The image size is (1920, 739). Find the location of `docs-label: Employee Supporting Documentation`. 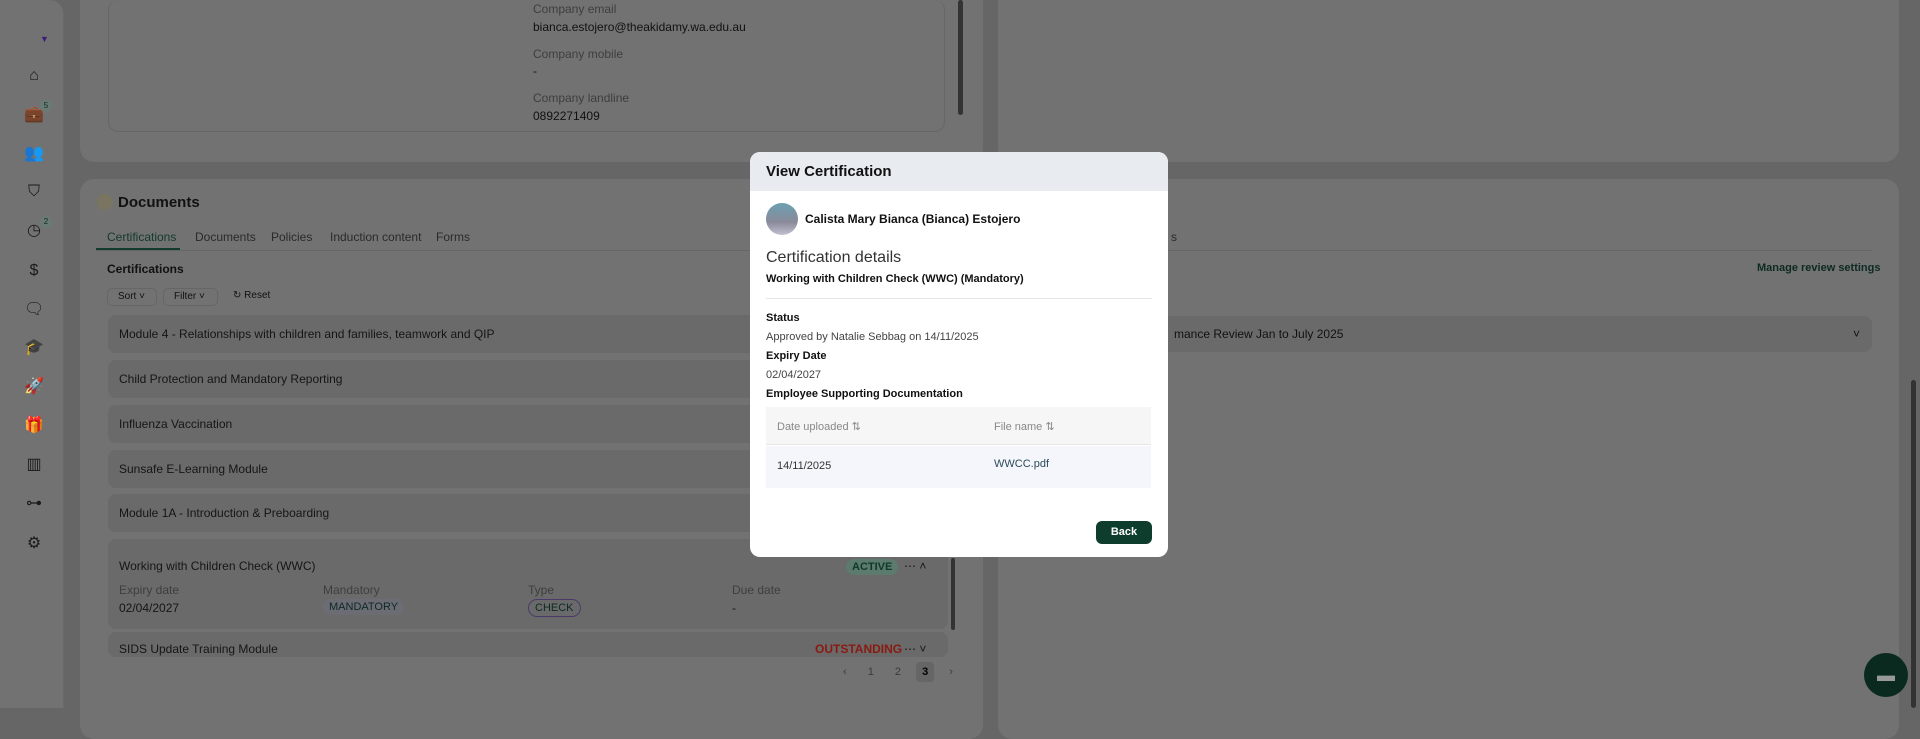

docs-label: Employee Supporting Documentation is located at coordinates (864, 394).